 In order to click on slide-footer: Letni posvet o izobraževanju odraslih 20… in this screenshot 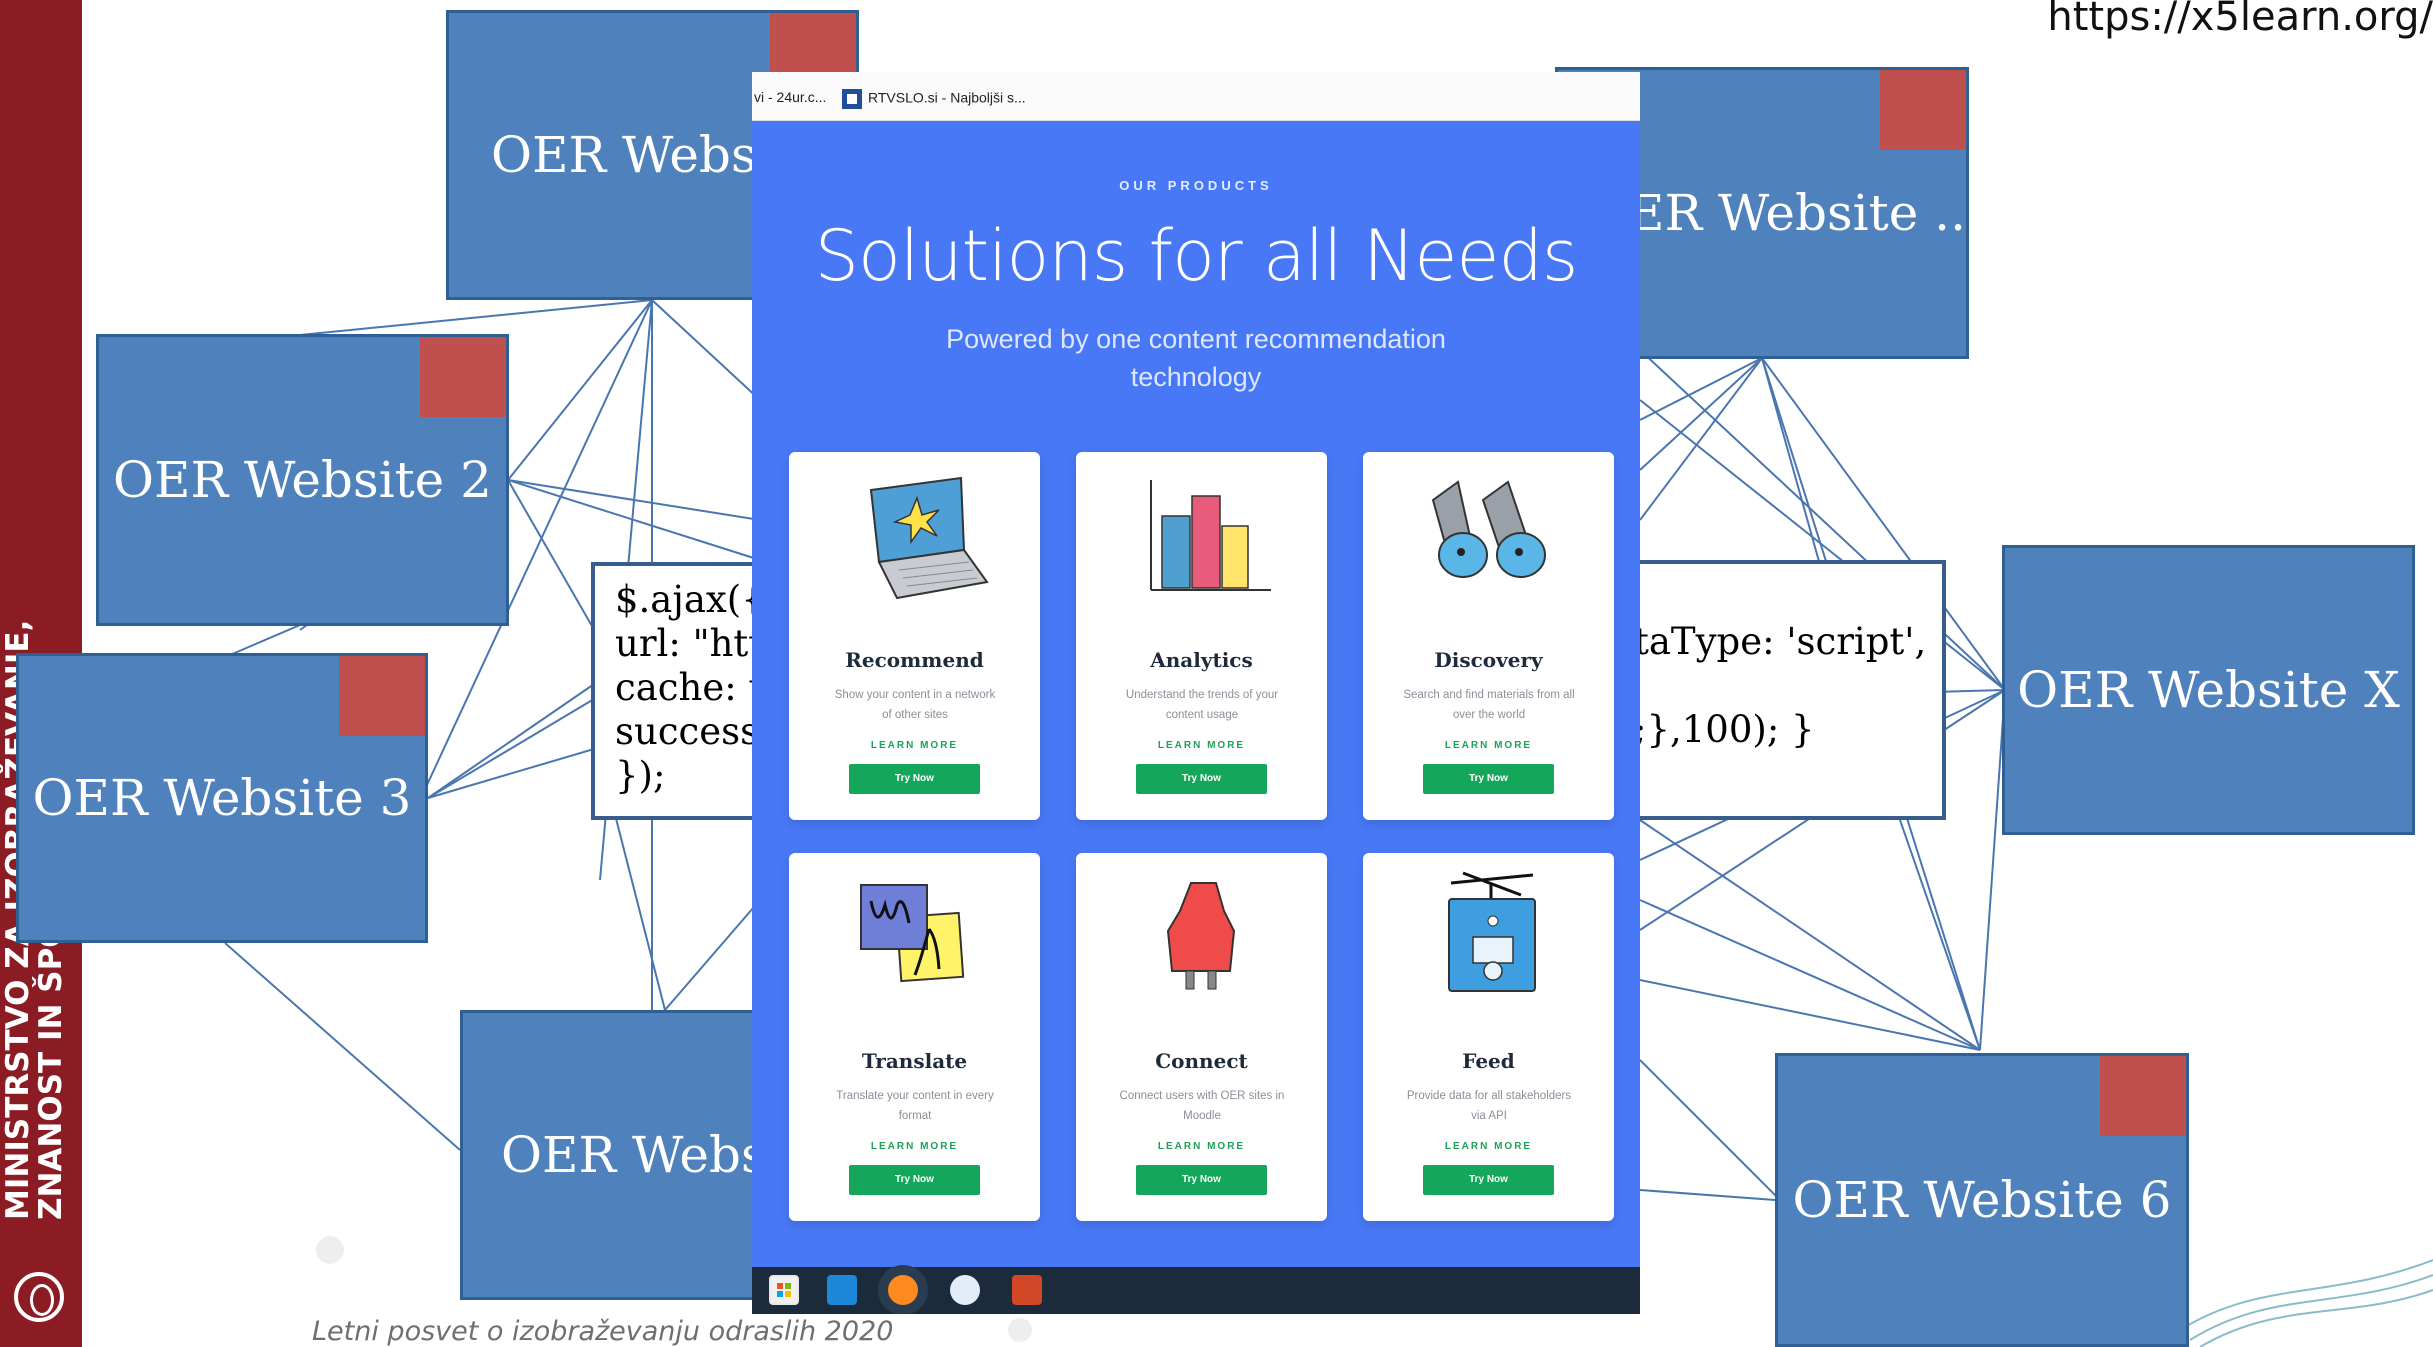, I will do `click(603, 1331)`.